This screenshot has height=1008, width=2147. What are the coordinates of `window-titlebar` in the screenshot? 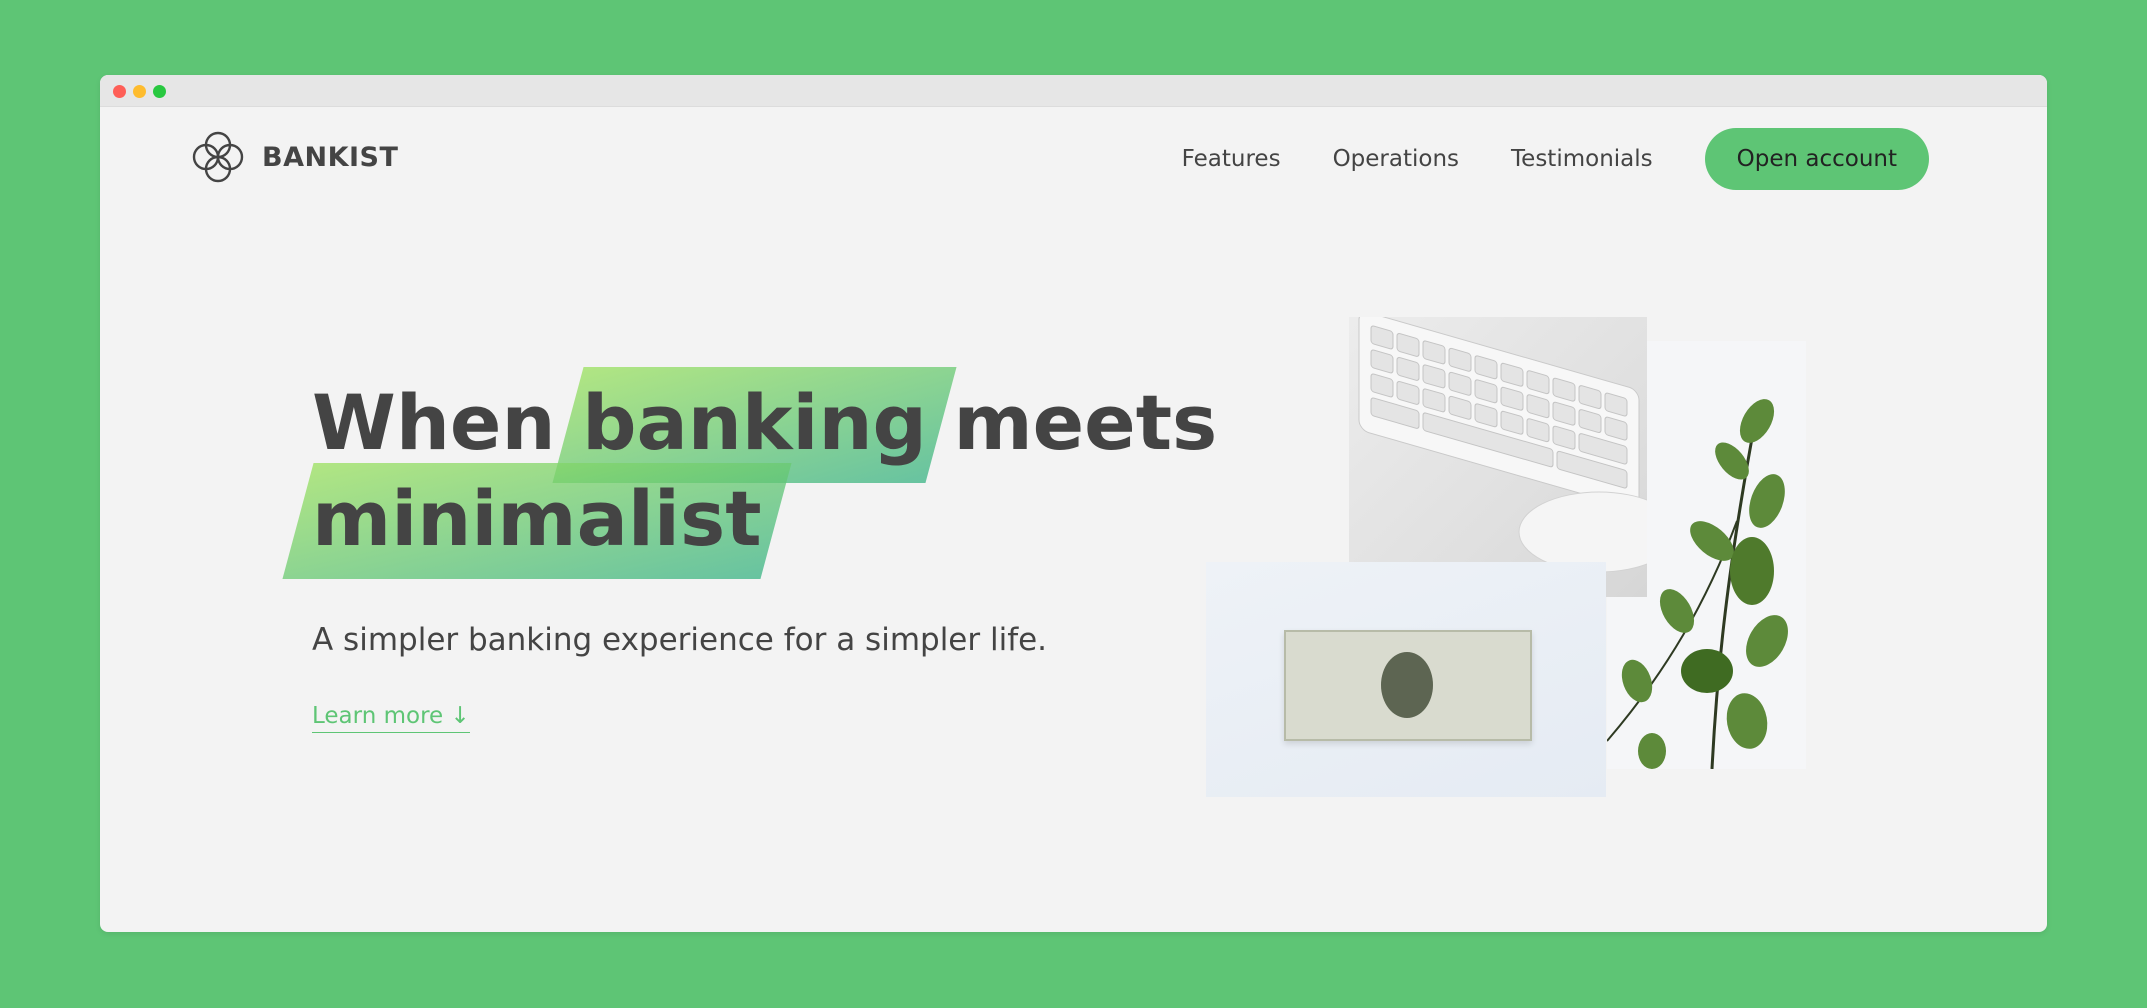 It's located at (1073, 91).